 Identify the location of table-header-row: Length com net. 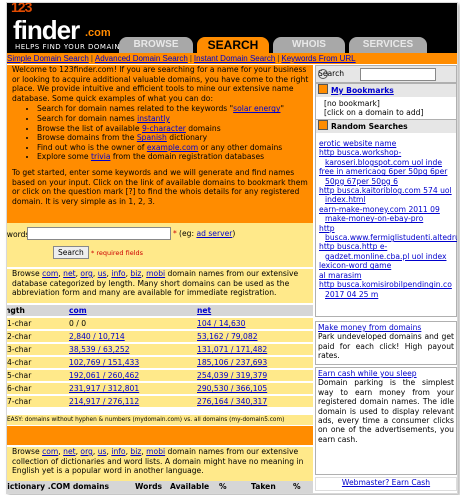
(160, 311).